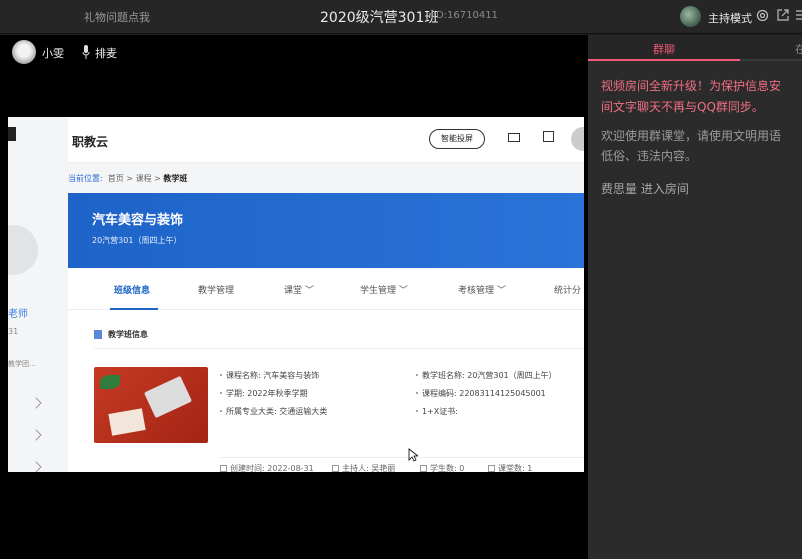 The height and width of the screenshot is (559, 802). Describe the element at coordinates (379, 18) in the screenshot. I see `room-title: 2020级汽营301班` at that location.